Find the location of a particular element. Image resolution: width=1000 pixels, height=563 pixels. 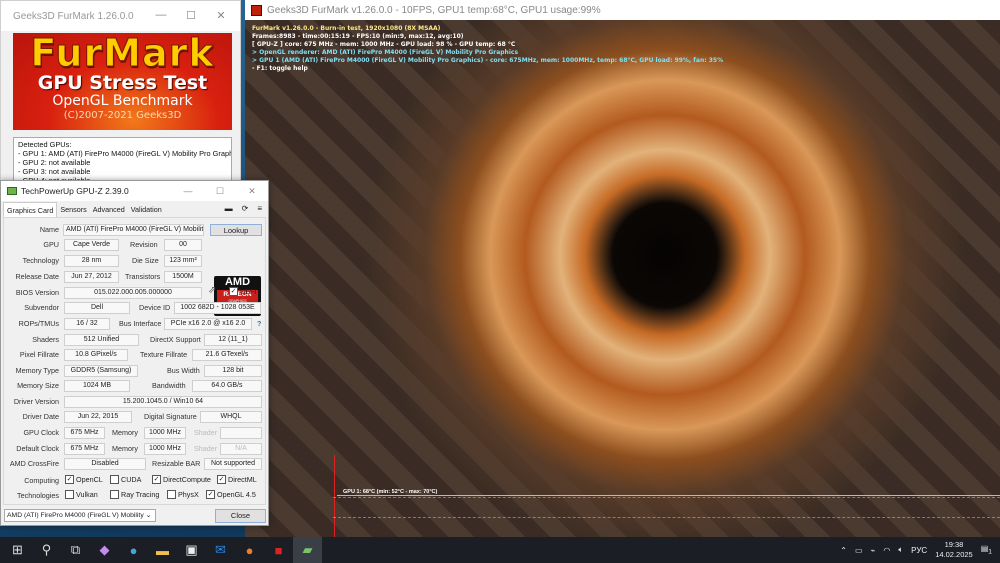

store-icon: ▣ is located at coordinates (191, 550).